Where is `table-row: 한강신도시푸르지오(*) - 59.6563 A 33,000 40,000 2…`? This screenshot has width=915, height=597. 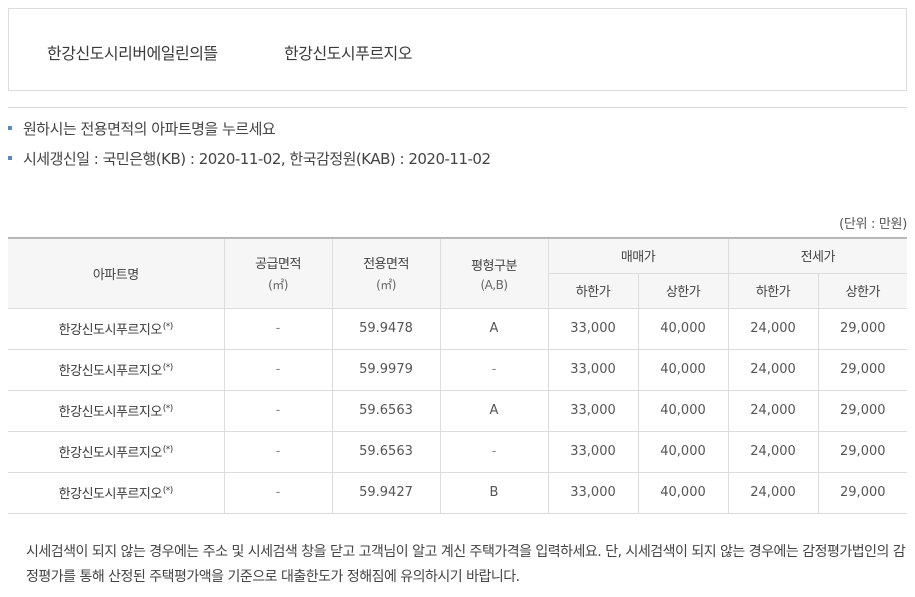
table-row: 한강신도시푸르지오(*) - 59.6563 A 33,000 40,000 2… is located at coordinates (458, 410).